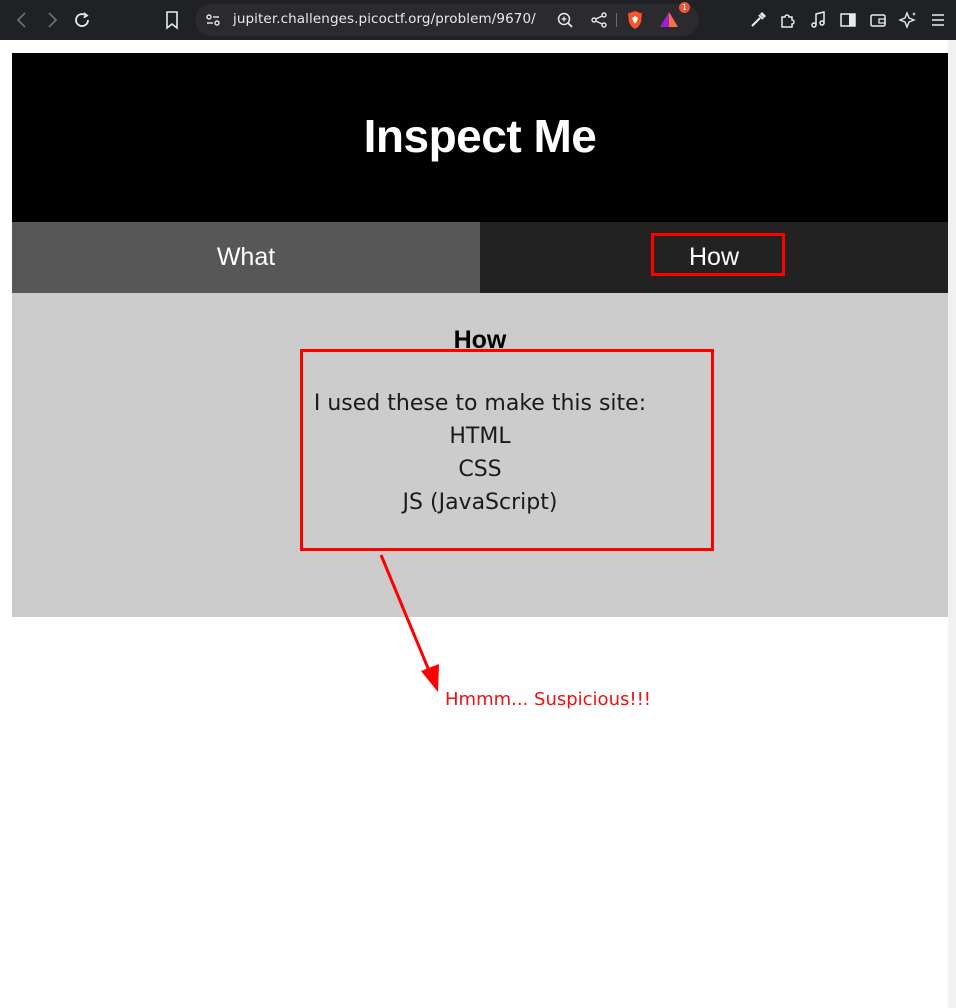 This screenshot has height=1008, width=956. Describe the element at coordinates (548, 699) in the screenshot. I see `annotation-note: Hmmm... Suspicious!!!` at that location.